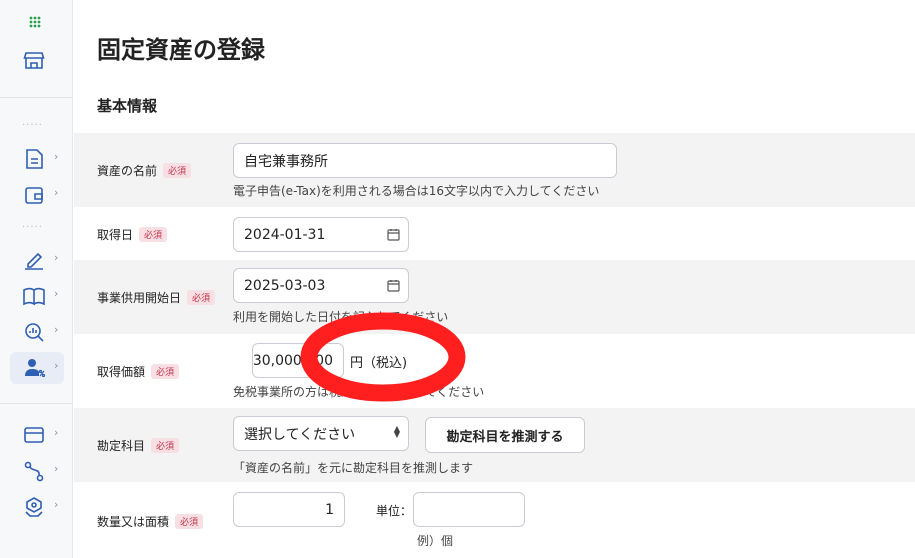 Image resolution: width=915 pixels, height=558 pixels. I want to click on document-icon, so click(34, 159).